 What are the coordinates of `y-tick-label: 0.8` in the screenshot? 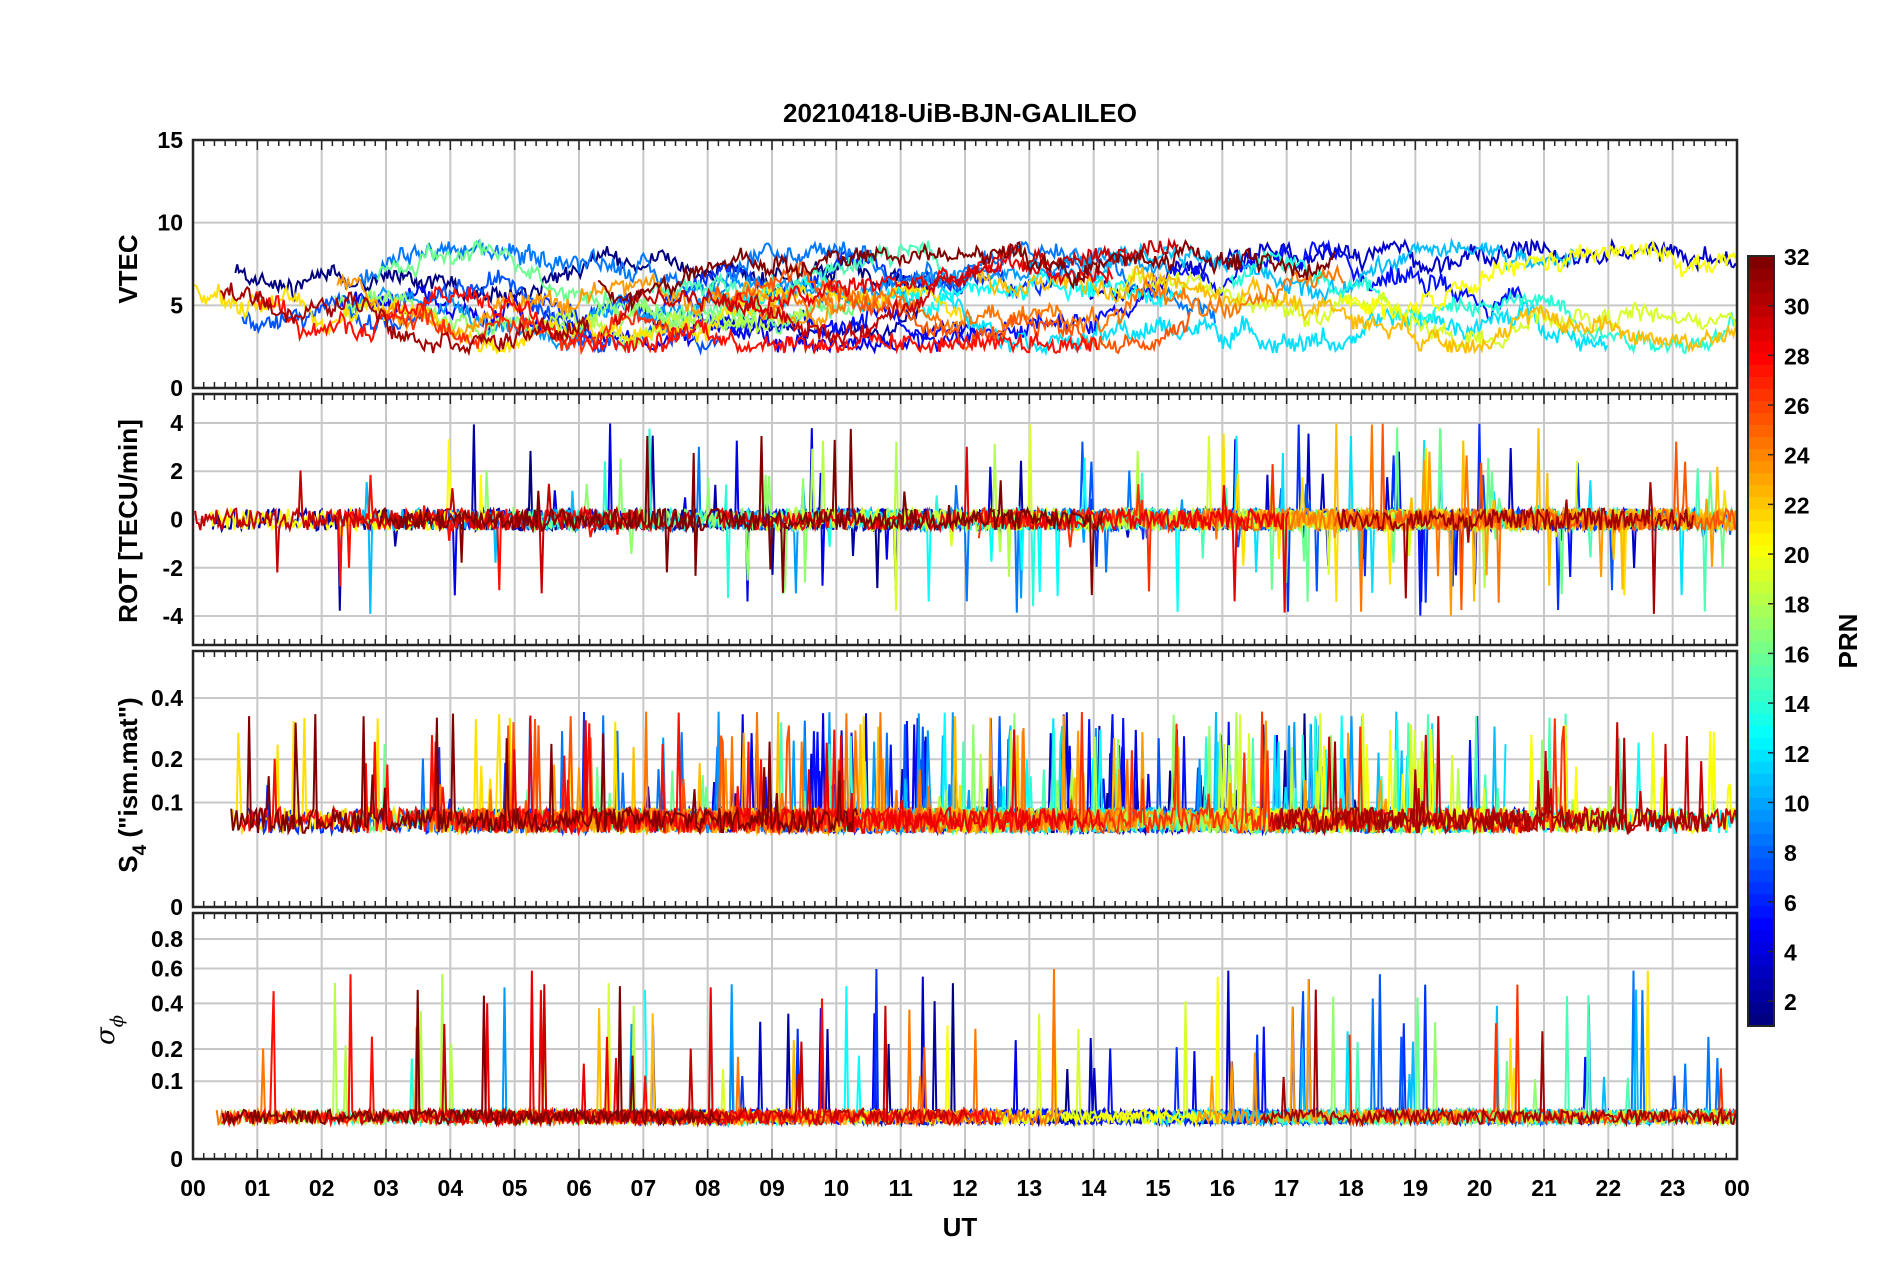 It's located at (167, 939).